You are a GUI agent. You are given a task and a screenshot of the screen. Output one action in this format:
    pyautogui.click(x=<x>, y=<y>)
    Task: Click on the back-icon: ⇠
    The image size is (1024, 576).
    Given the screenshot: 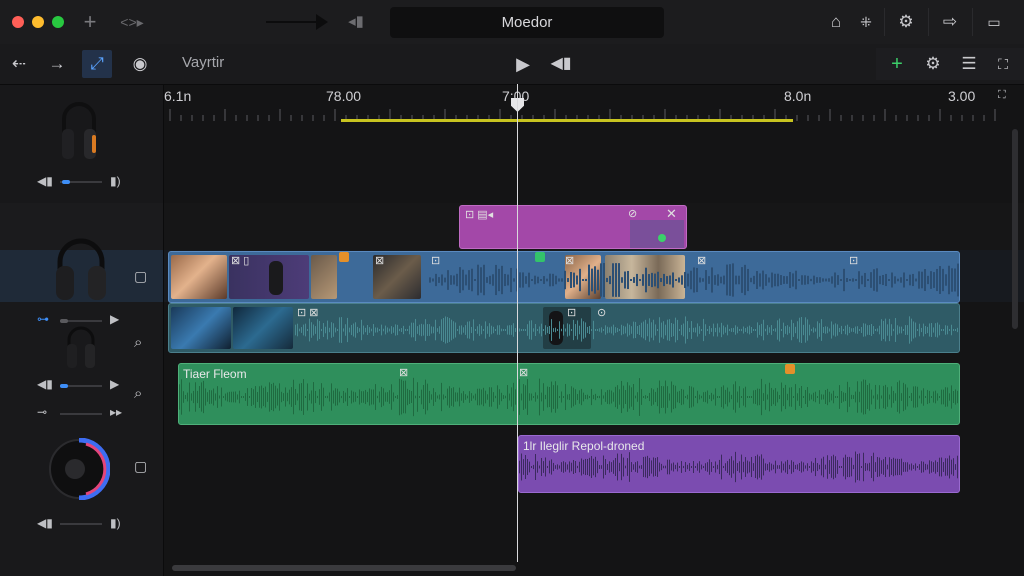 What is the action you would take?
    pyautogui.click(x=19, y=64)
    